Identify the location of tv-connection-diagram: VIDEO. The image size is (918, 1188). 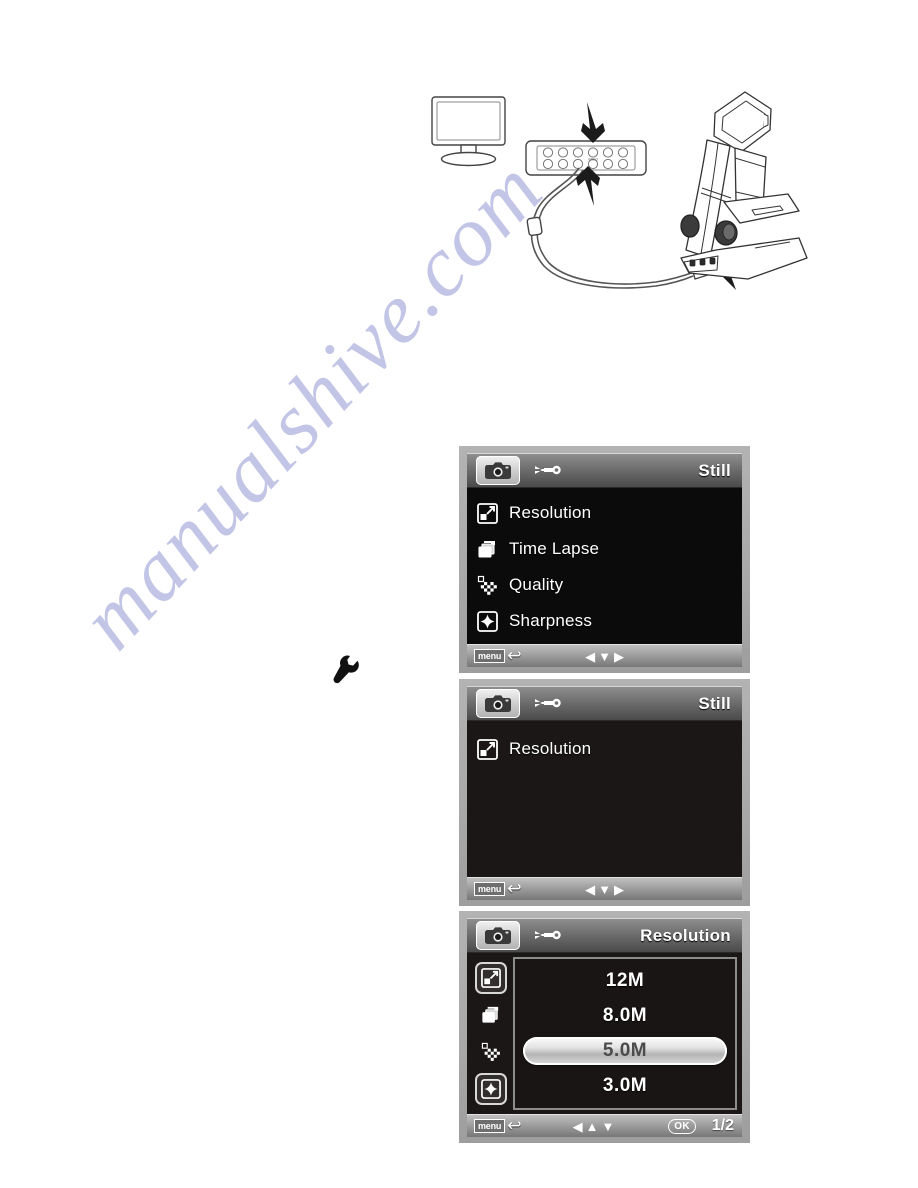
(613, 197).